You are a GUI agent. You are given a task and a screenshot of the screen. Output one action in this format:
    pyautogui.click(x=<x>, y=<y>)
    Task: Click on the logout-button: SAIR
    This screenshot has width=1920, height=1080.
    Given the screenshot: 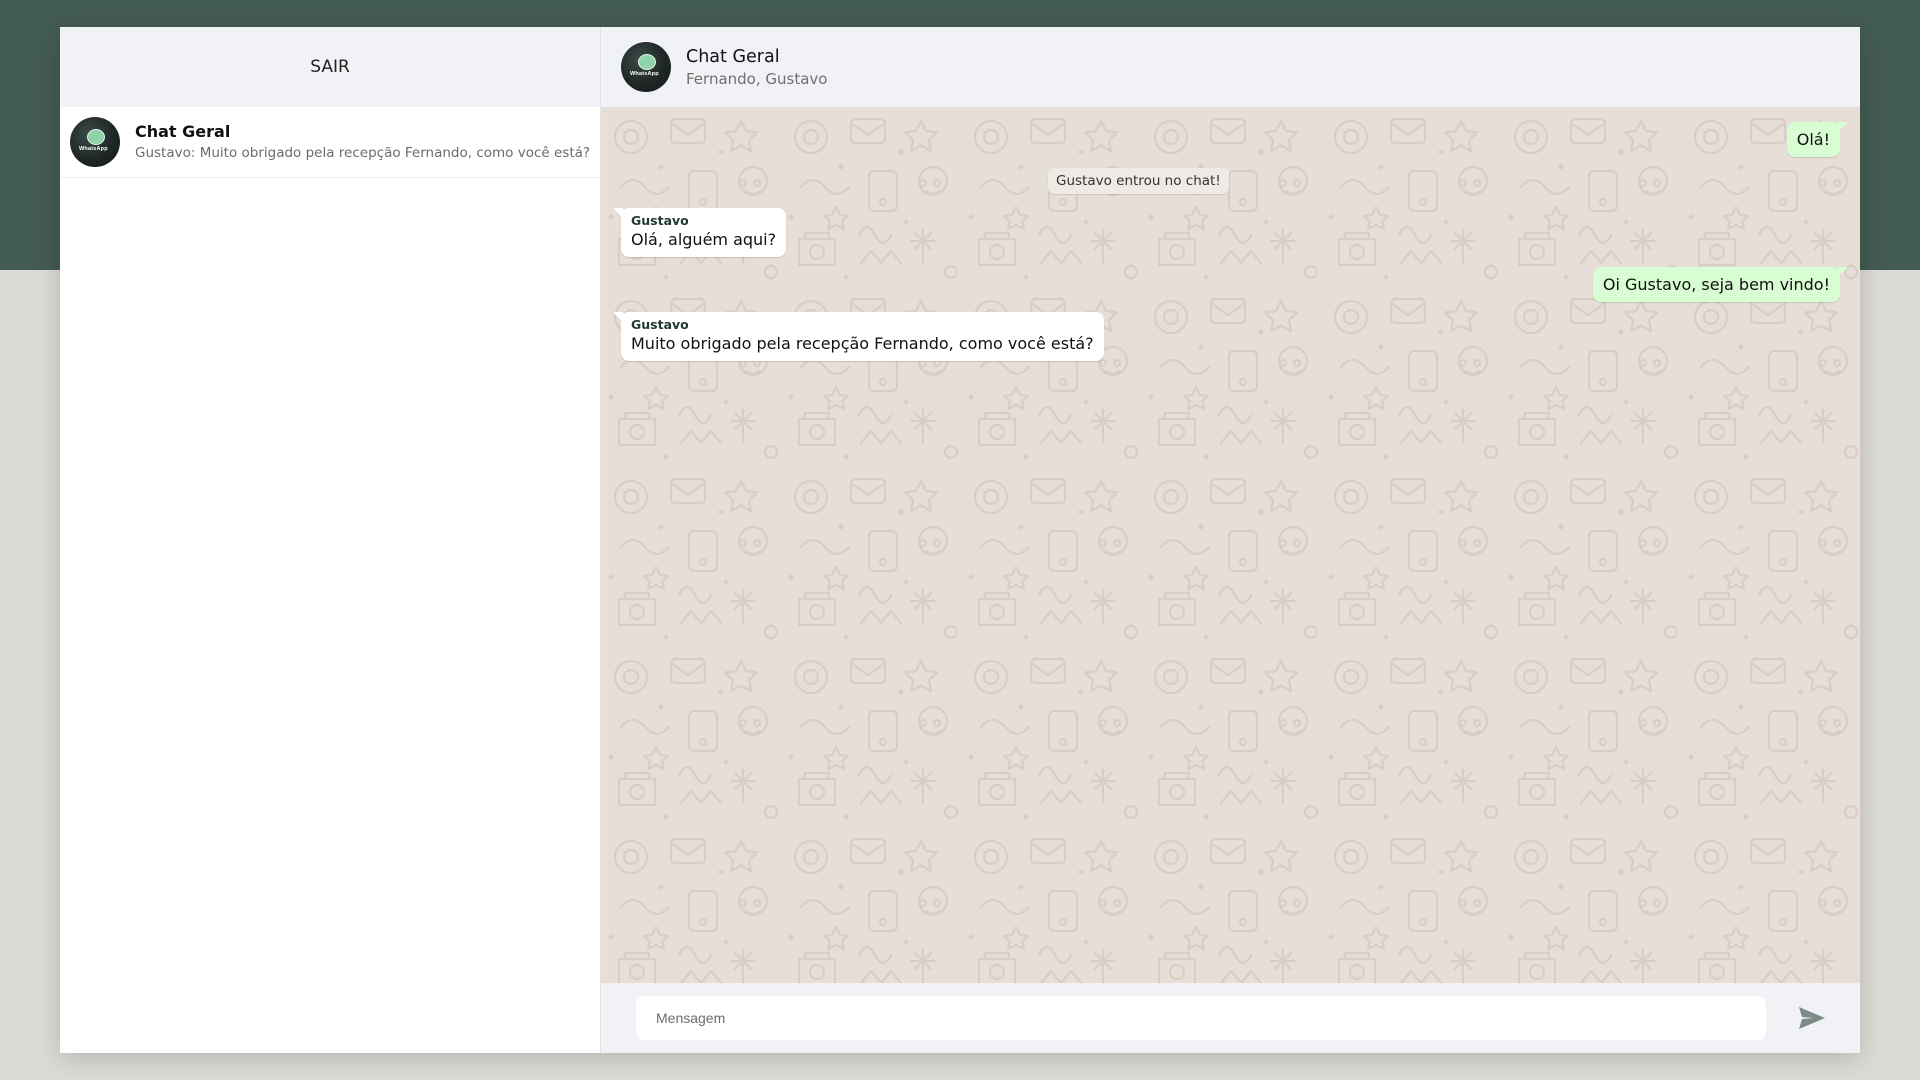 What is the action you would take?
    pyautogui.click(x=330, y=67)
    